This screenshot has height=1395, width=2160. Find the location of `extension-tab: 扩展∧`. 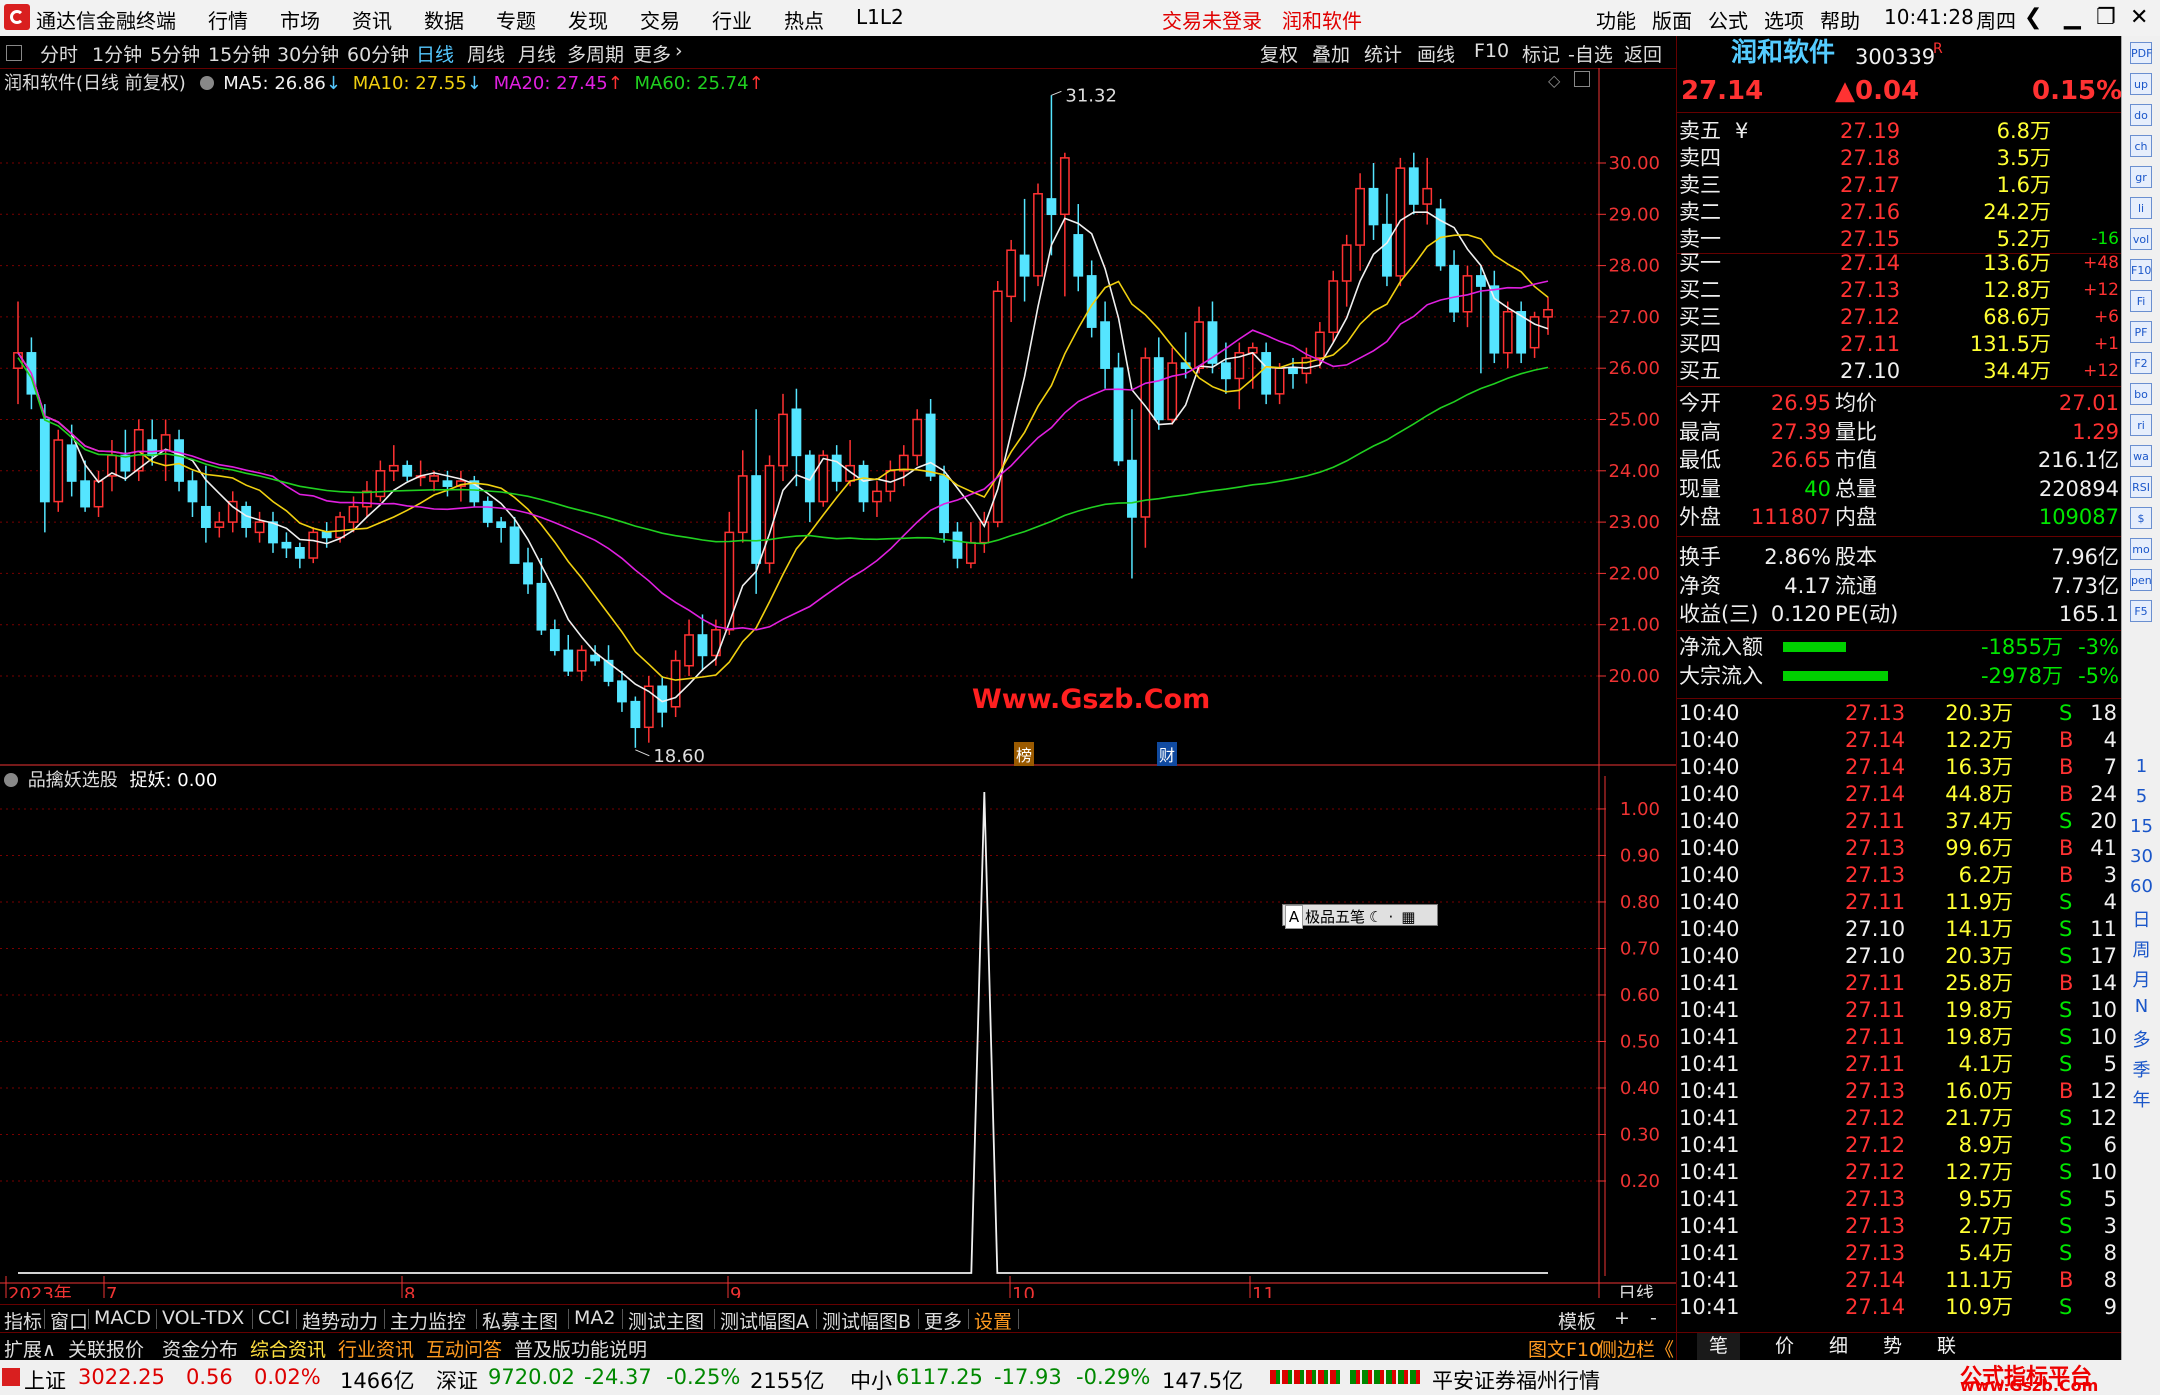

extension-tab: 扩展∧ is located at coordinates (30, 1348).